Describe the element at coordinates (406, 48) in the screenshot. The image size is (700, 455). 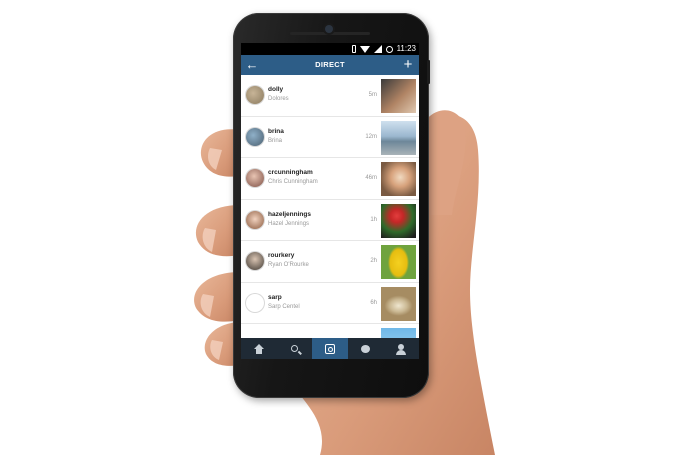
I see `status-time: 11:23` at that location.